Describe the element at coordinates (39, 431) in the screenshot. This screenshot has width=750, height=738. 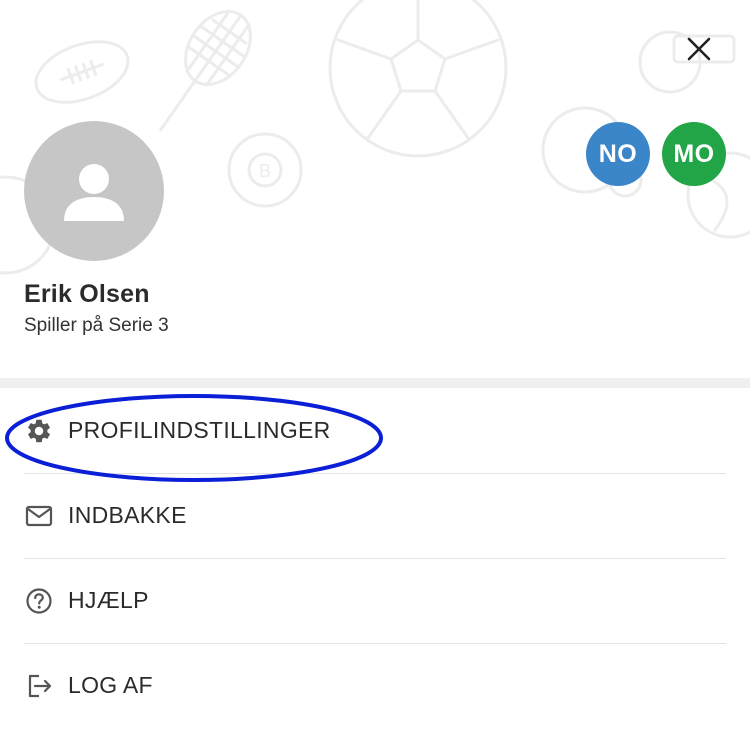
I see `gear-icon` at that location.